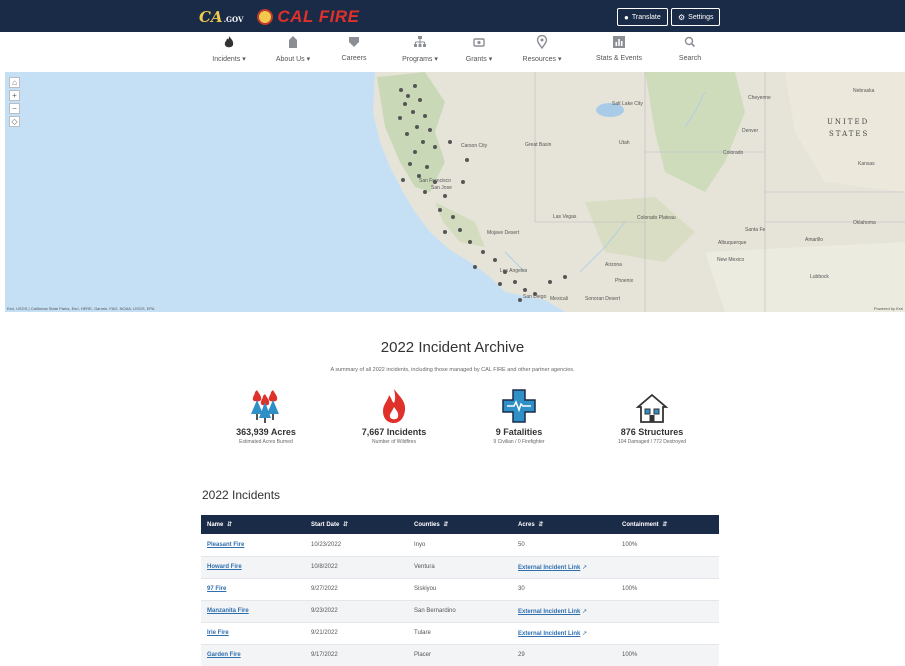  I want to click on house-icon, so click(652, 405).